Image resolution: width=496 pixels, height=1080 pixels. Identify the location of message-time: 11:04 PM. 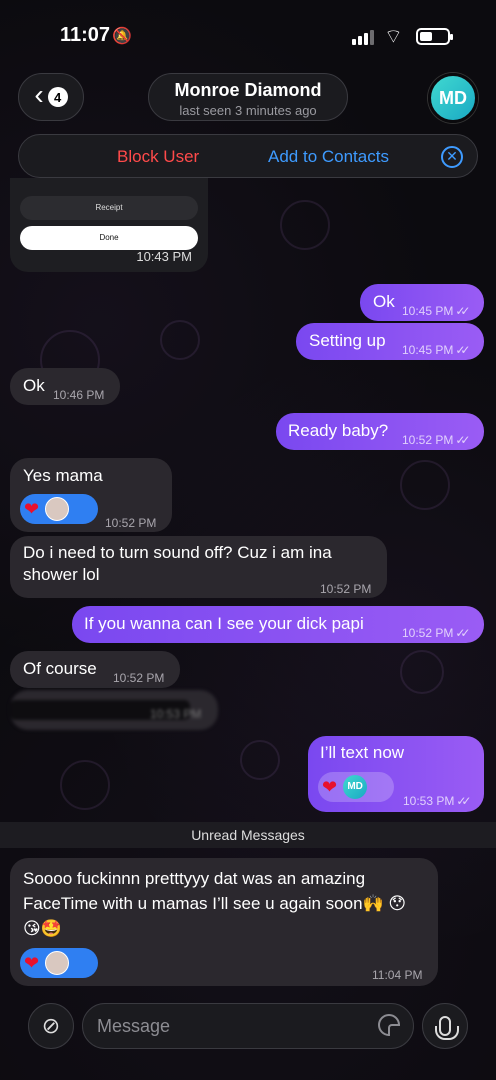
(397, 975).